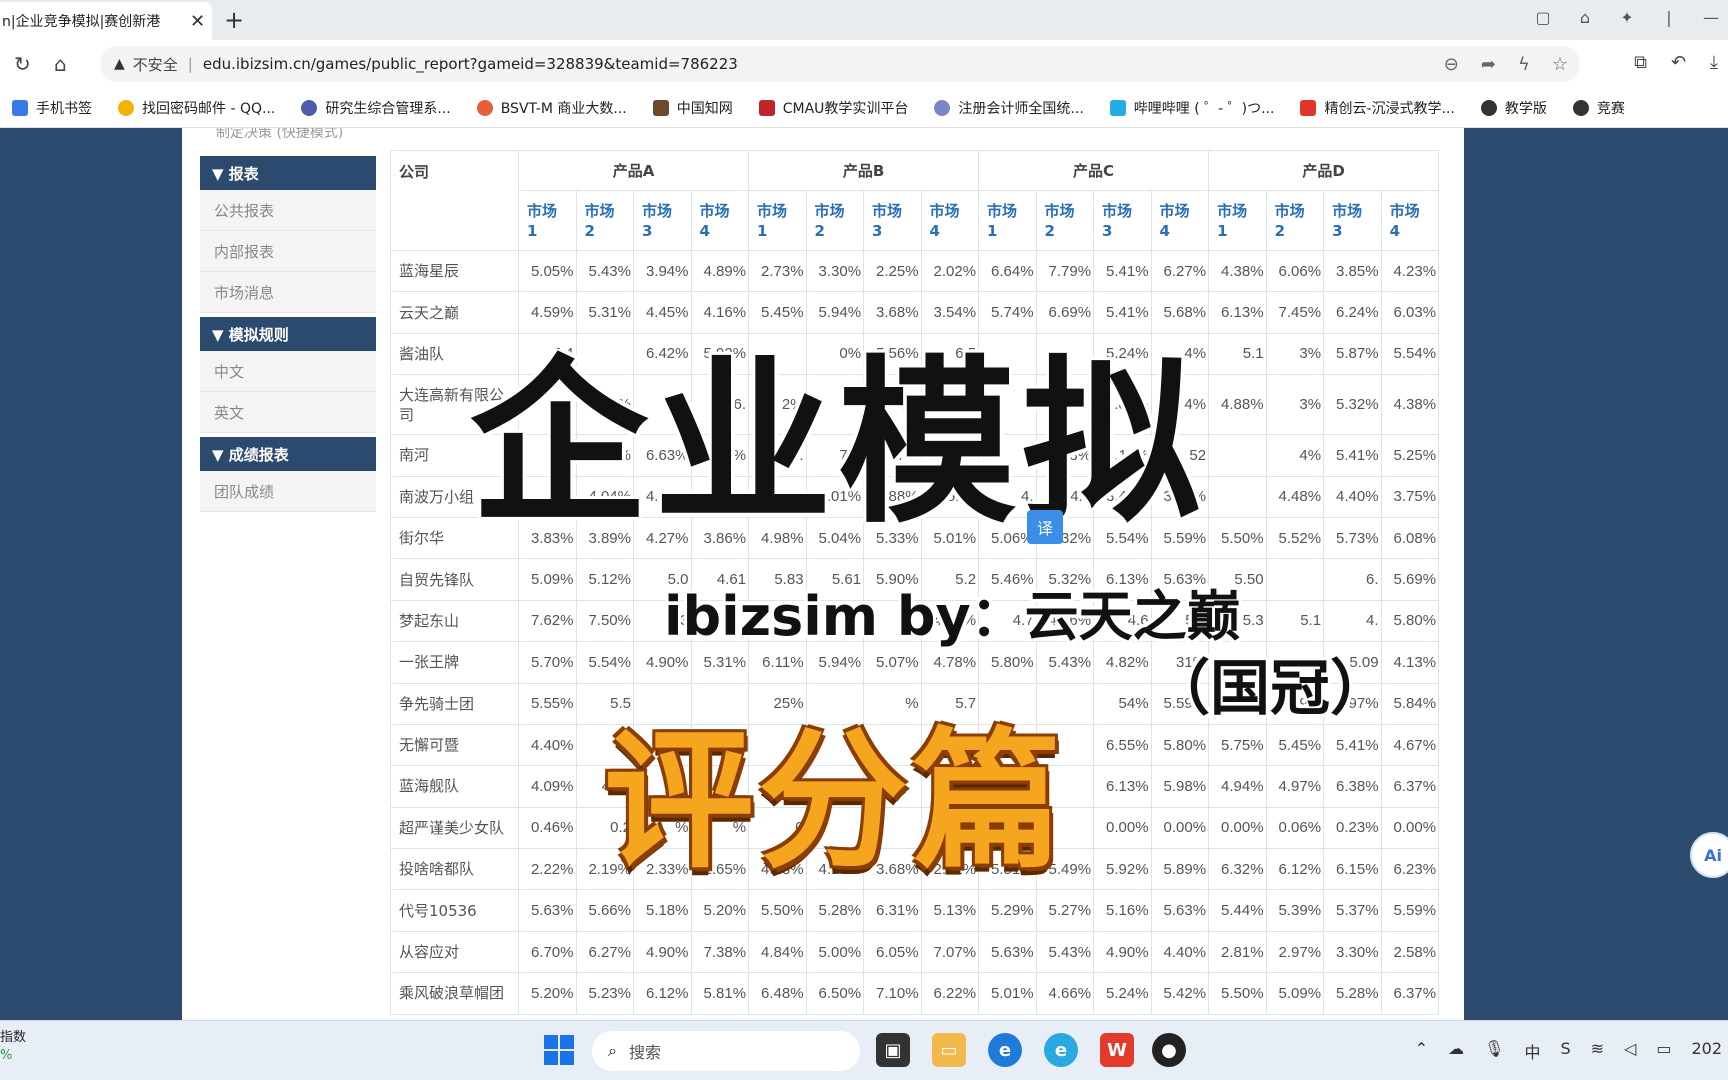 Image resolution: width=1728 pixels, height=1080 pixels. I want to click on company-name: 超严谨美少女队, so click(454, 828).